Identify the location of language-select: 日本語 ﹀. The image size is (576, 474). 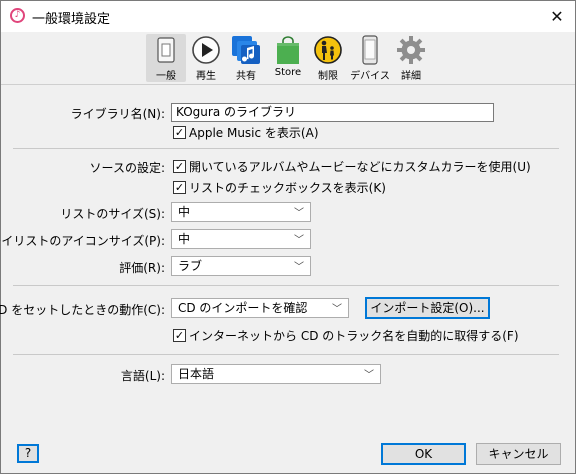
(276, 374).